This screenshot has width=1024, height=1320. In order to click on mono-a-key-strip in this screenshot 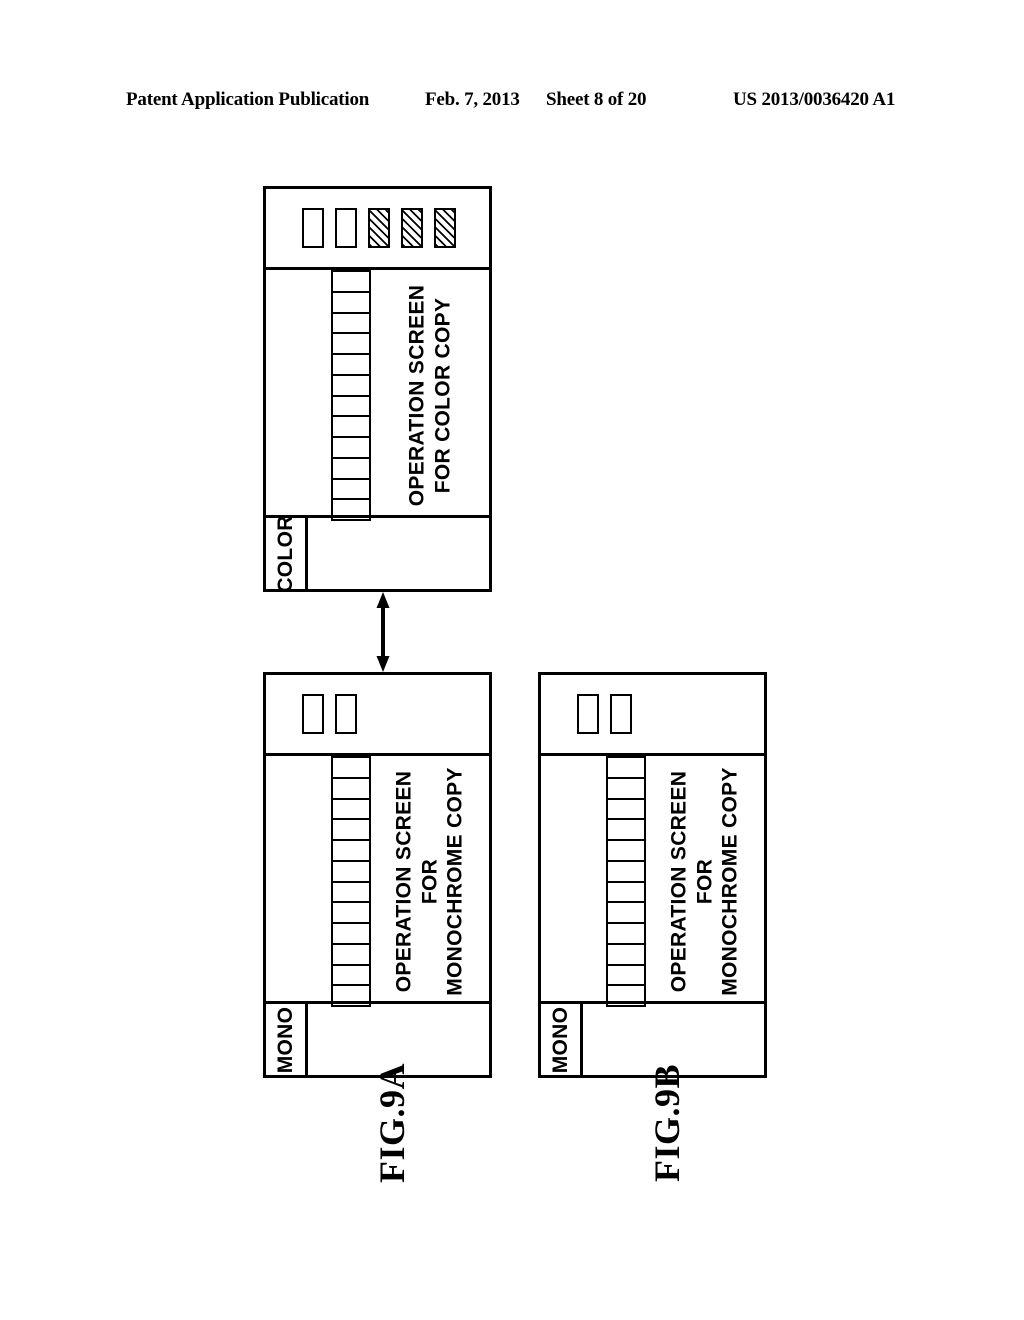, I will do `click(377, 715)`.